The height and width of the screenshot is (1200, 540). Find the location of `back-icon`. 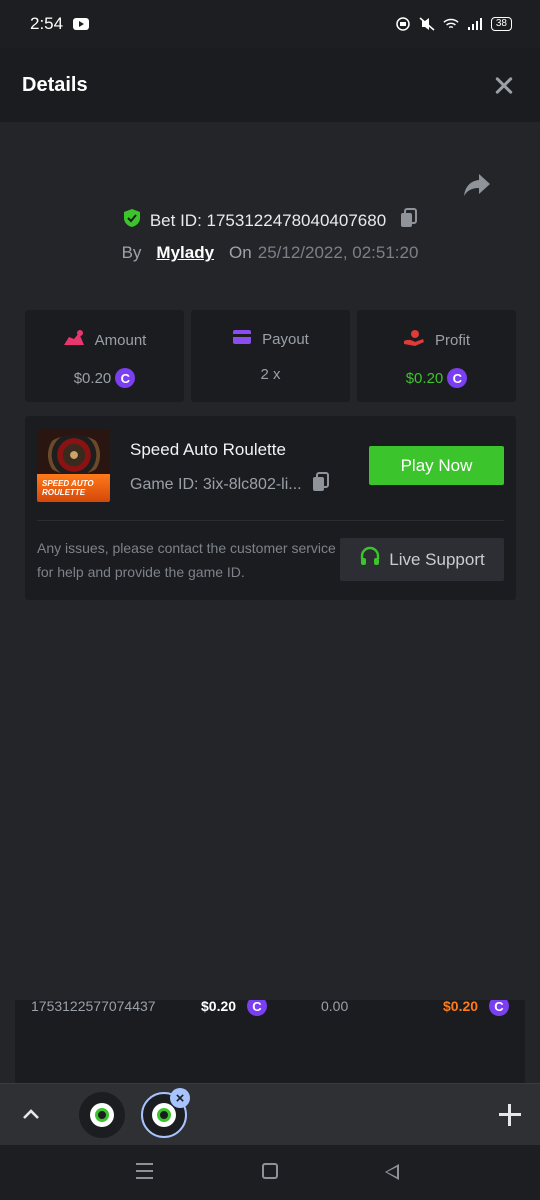

back-icon is located at coordinates (392, 1172).